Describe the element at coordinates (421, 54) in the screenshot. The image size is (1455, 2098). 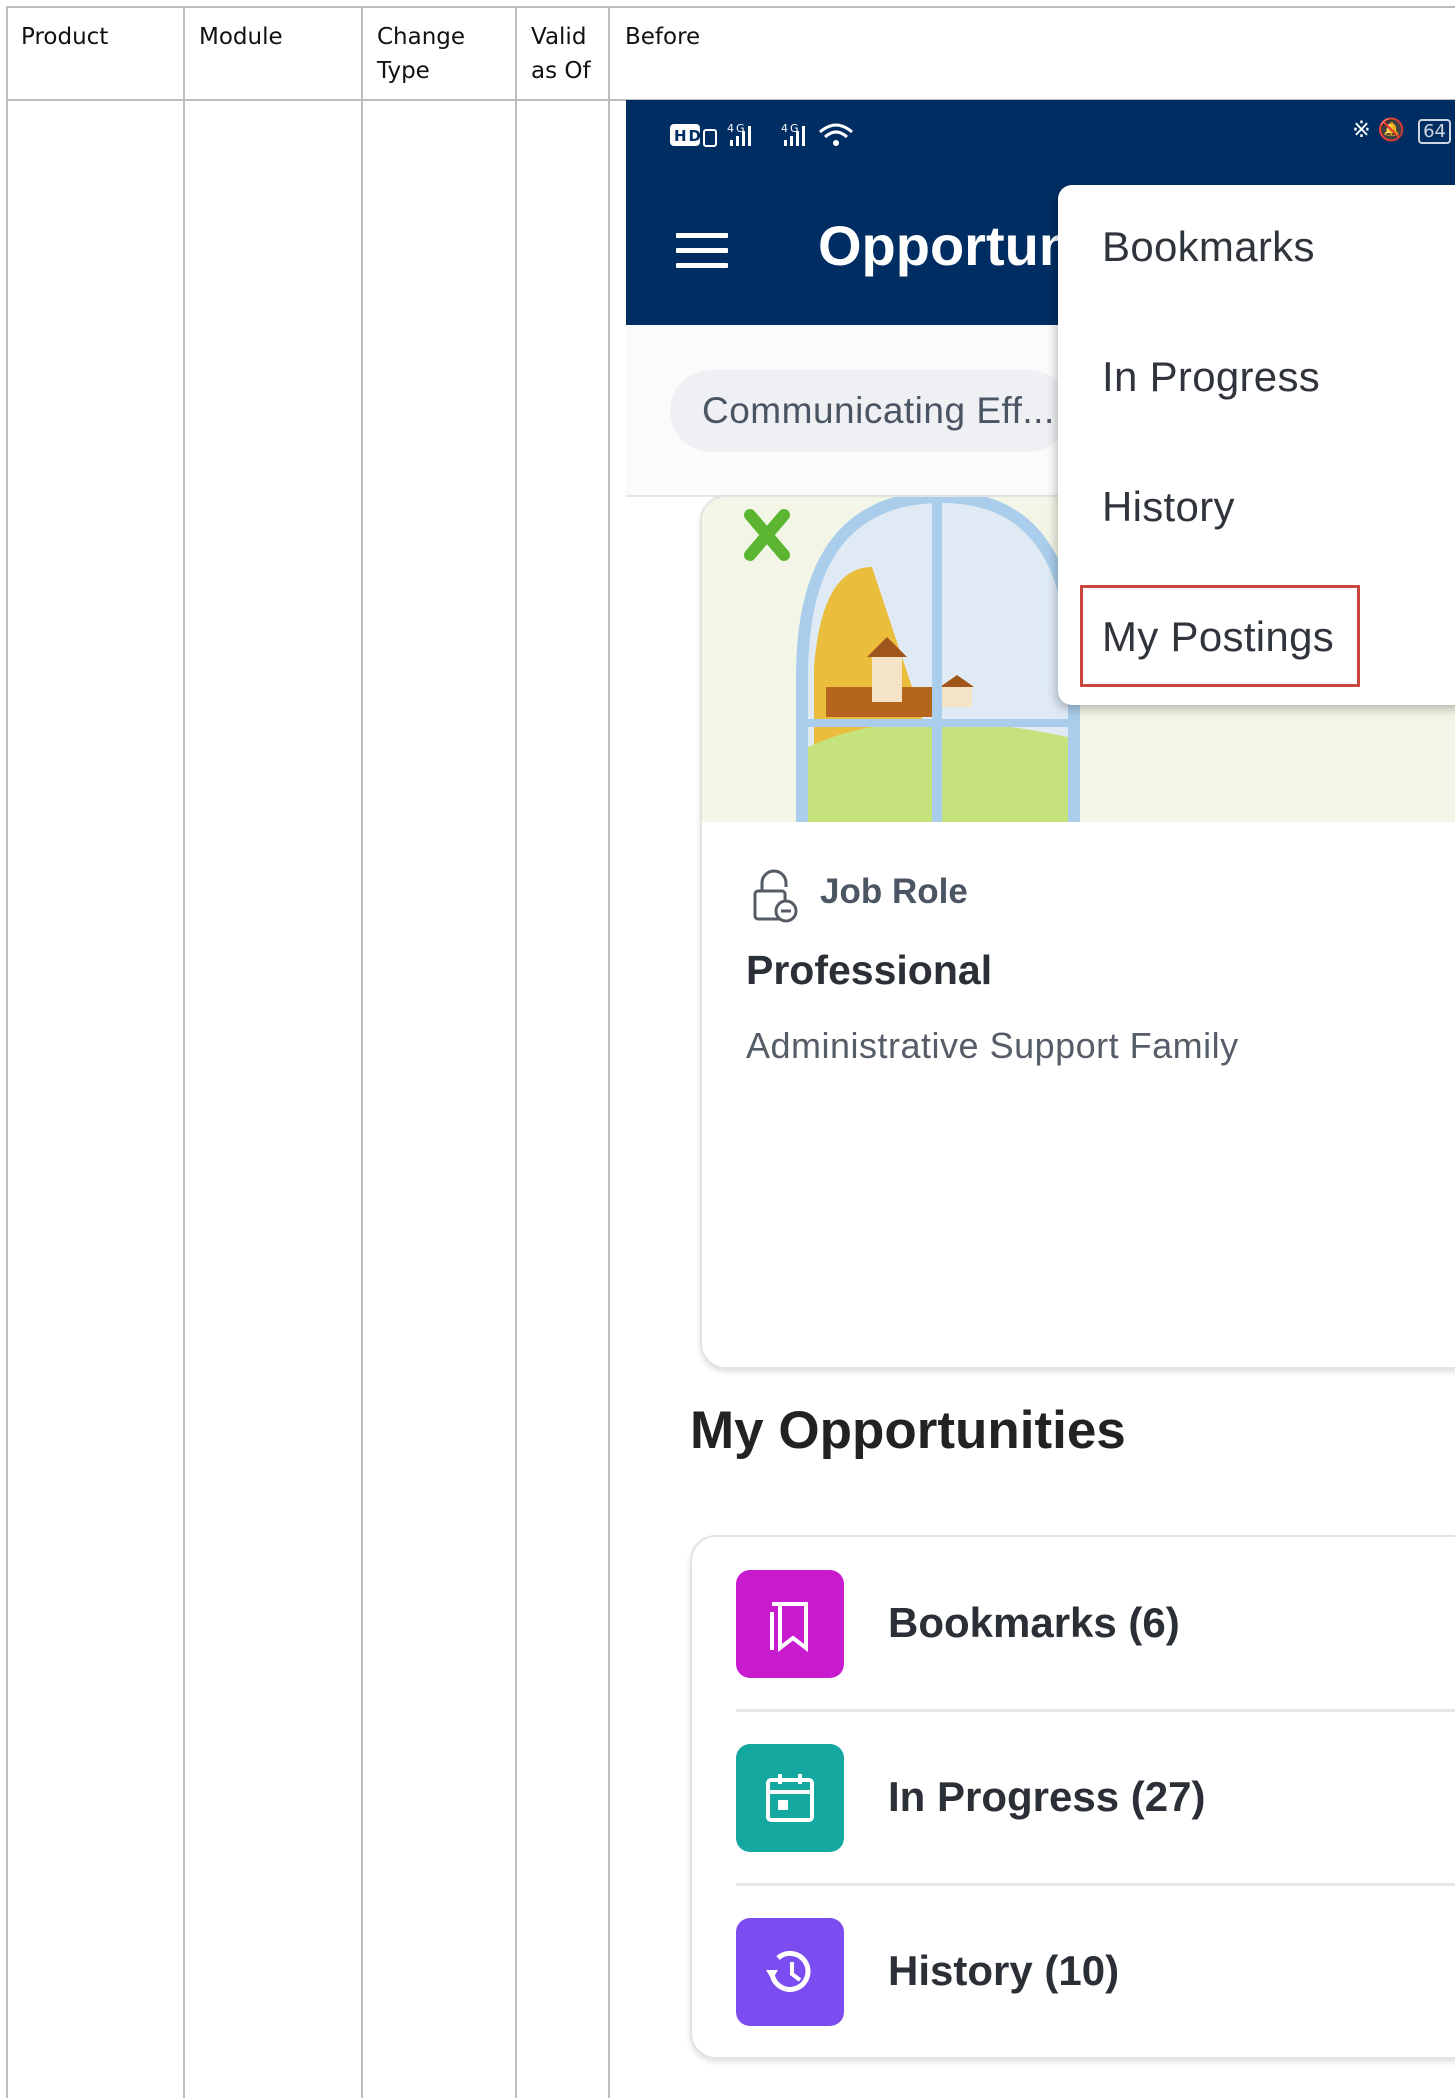
I see `header-change-type: Change Type` at that location.